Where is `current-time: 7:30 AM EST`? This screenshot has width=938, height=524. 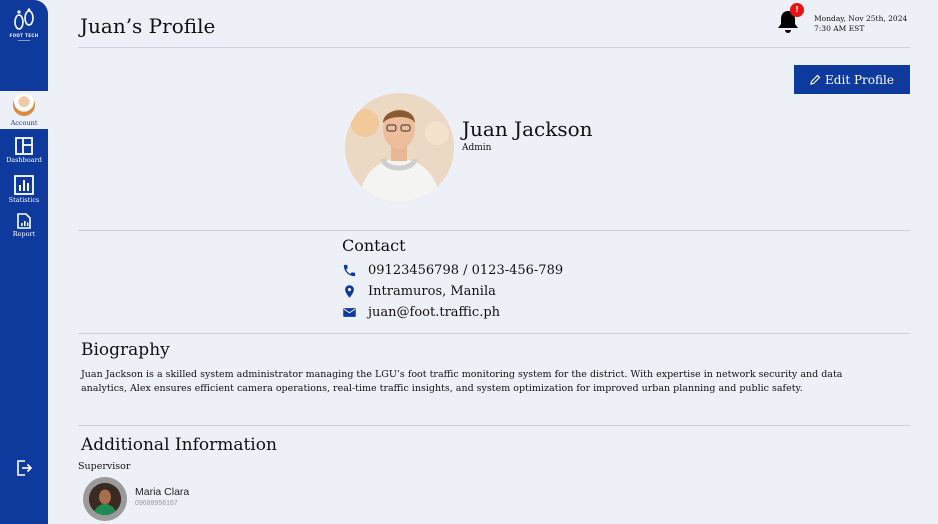
current-time: 7:30 AM EST is located at coordinates (839, 28).